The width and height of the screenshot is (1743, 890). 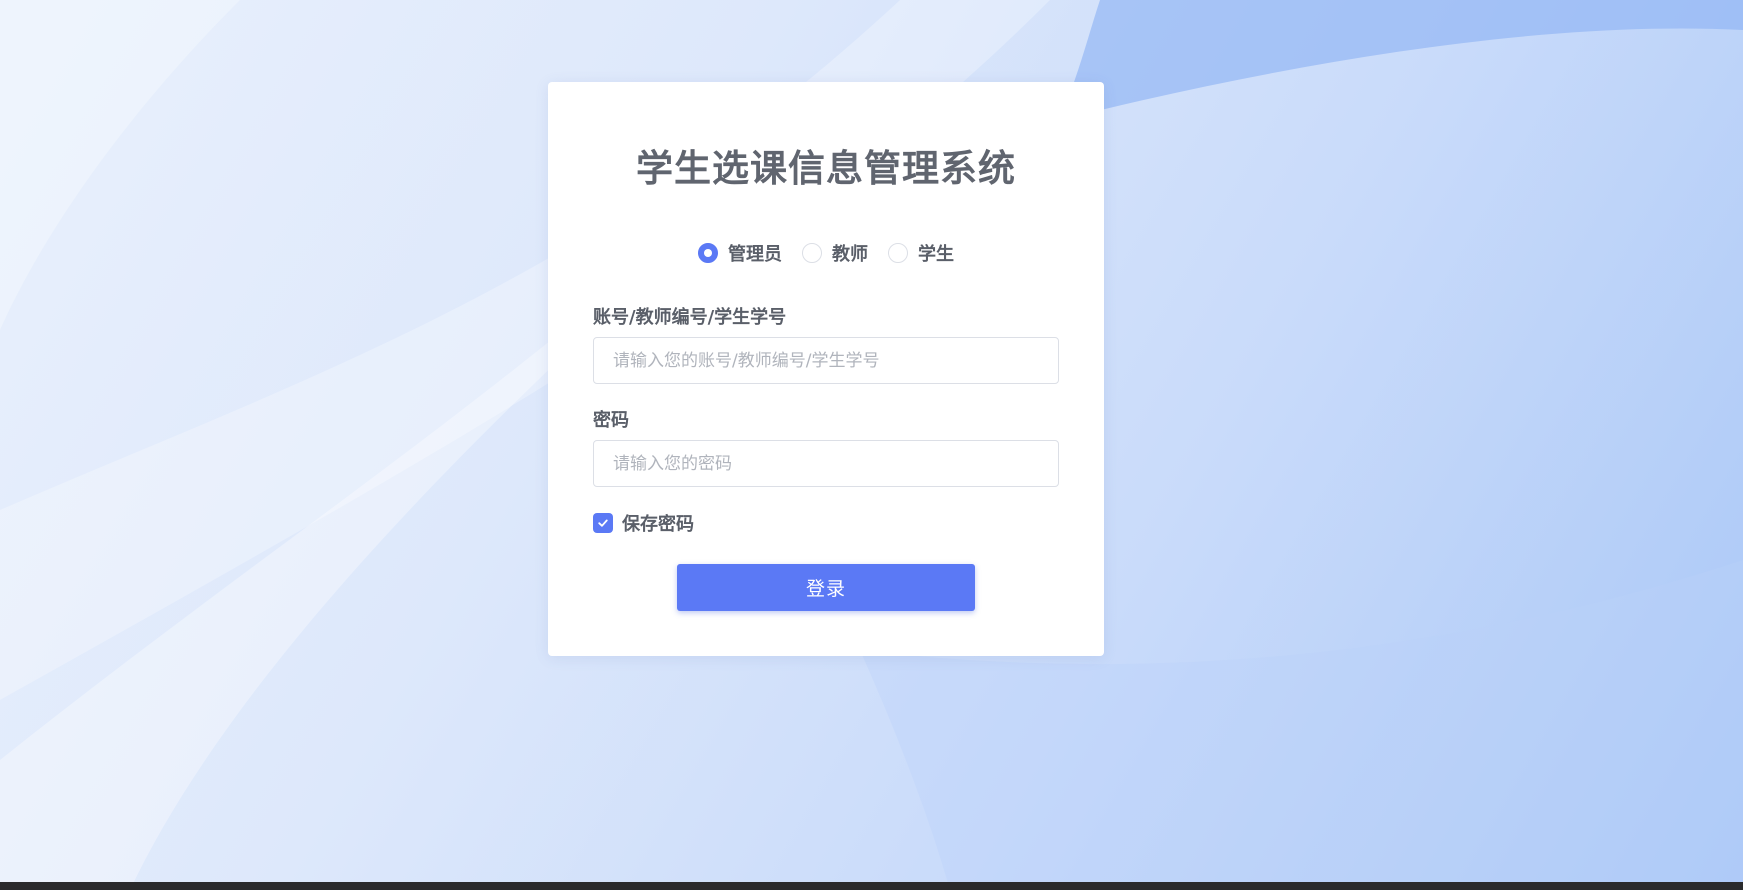 I want to click on check-mark-icon, so click(x=603, y=523).